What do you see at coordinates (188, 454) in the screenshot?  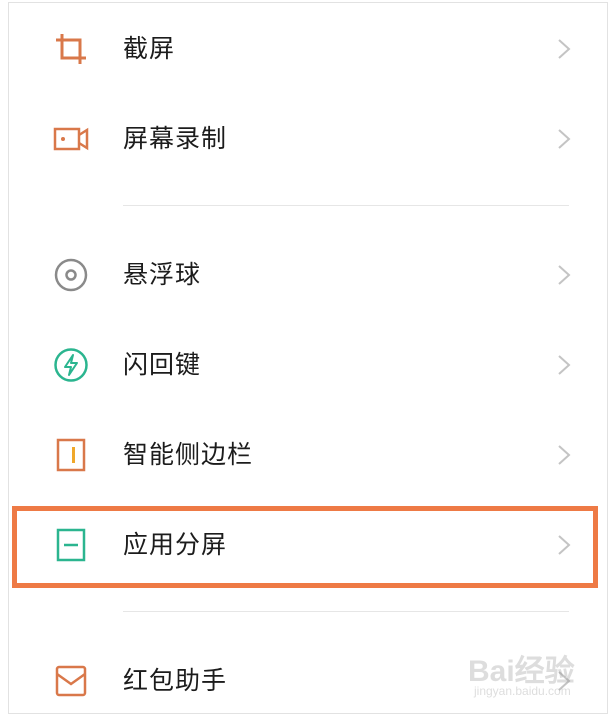 I see `menu-item-label: 智能侧边栏` at bounding box center [188, 454].